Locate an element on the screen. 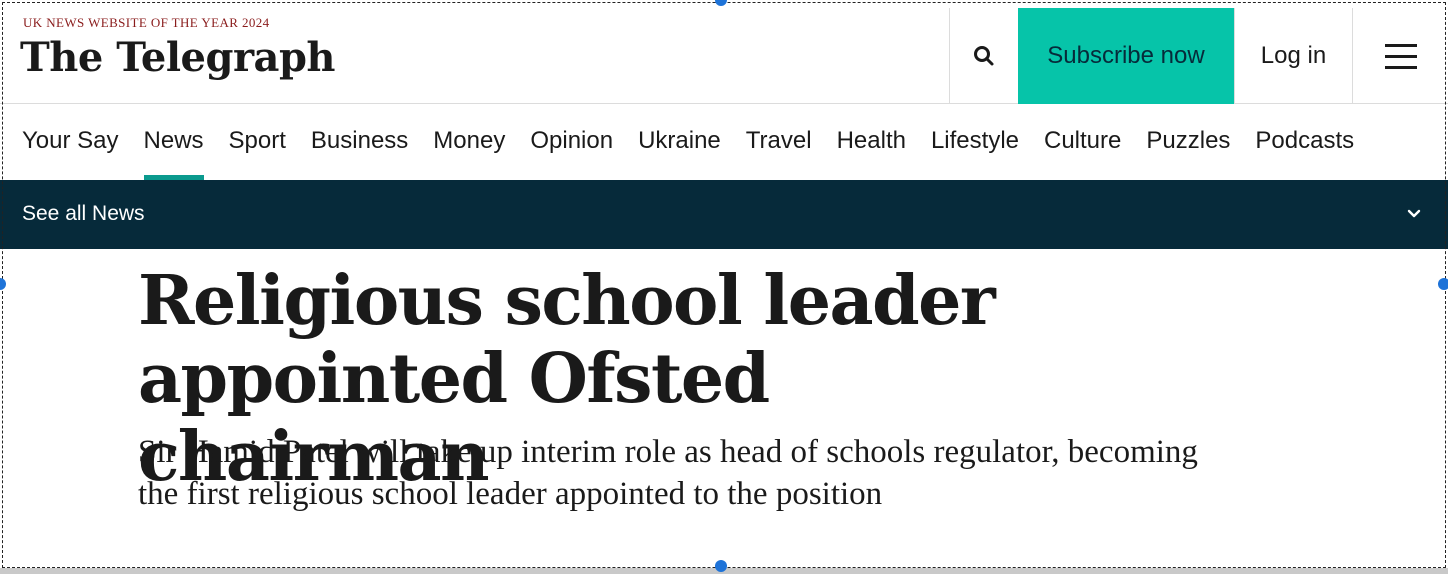 This screenshot has width=1448, height=574. nav-item-business: Business is located at coordinates (359, 142).